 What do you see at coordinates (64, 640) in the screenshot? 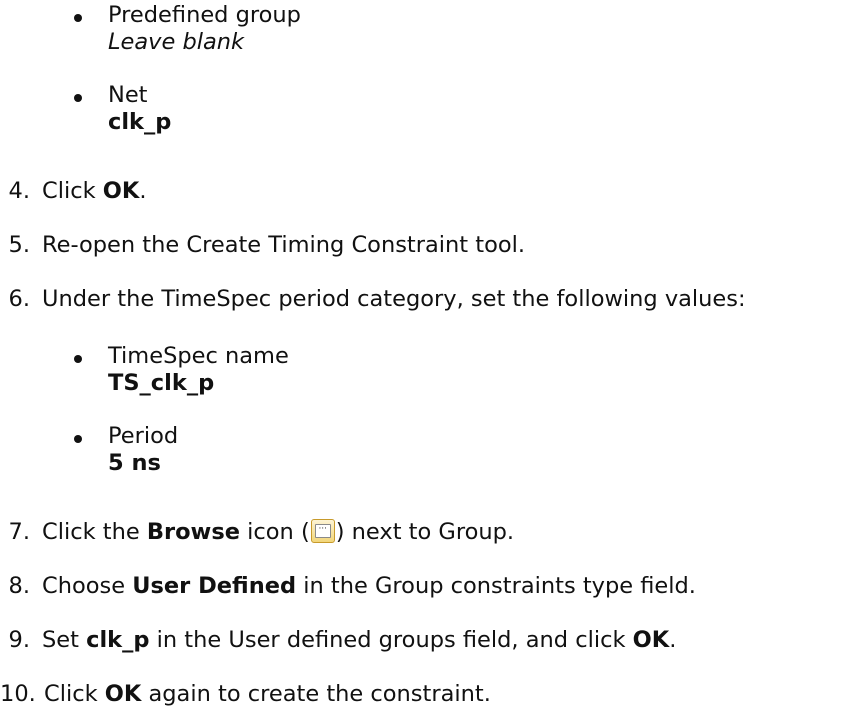
I see `step-text-pre: Set` at bounding box center [64, 640].